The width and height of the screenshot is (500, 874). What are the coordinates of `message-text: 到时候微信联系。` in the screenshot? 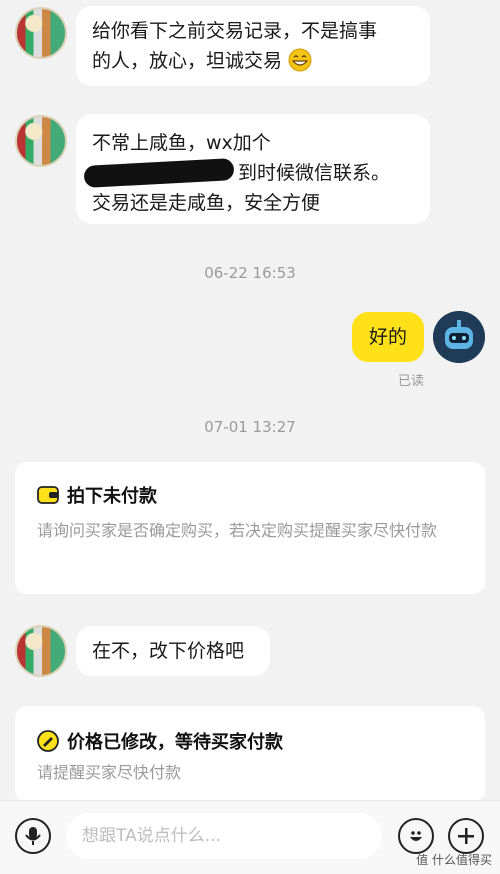 It's located at (248, 173).